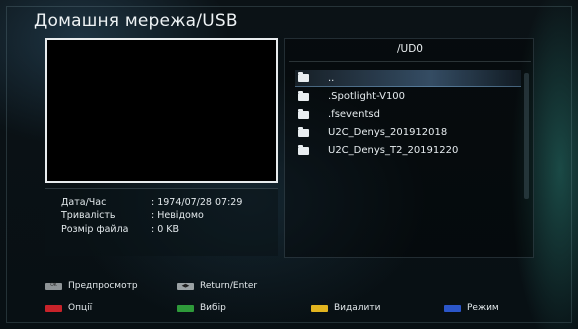  I want to click on yellow-key-icon, so click(319, 308).